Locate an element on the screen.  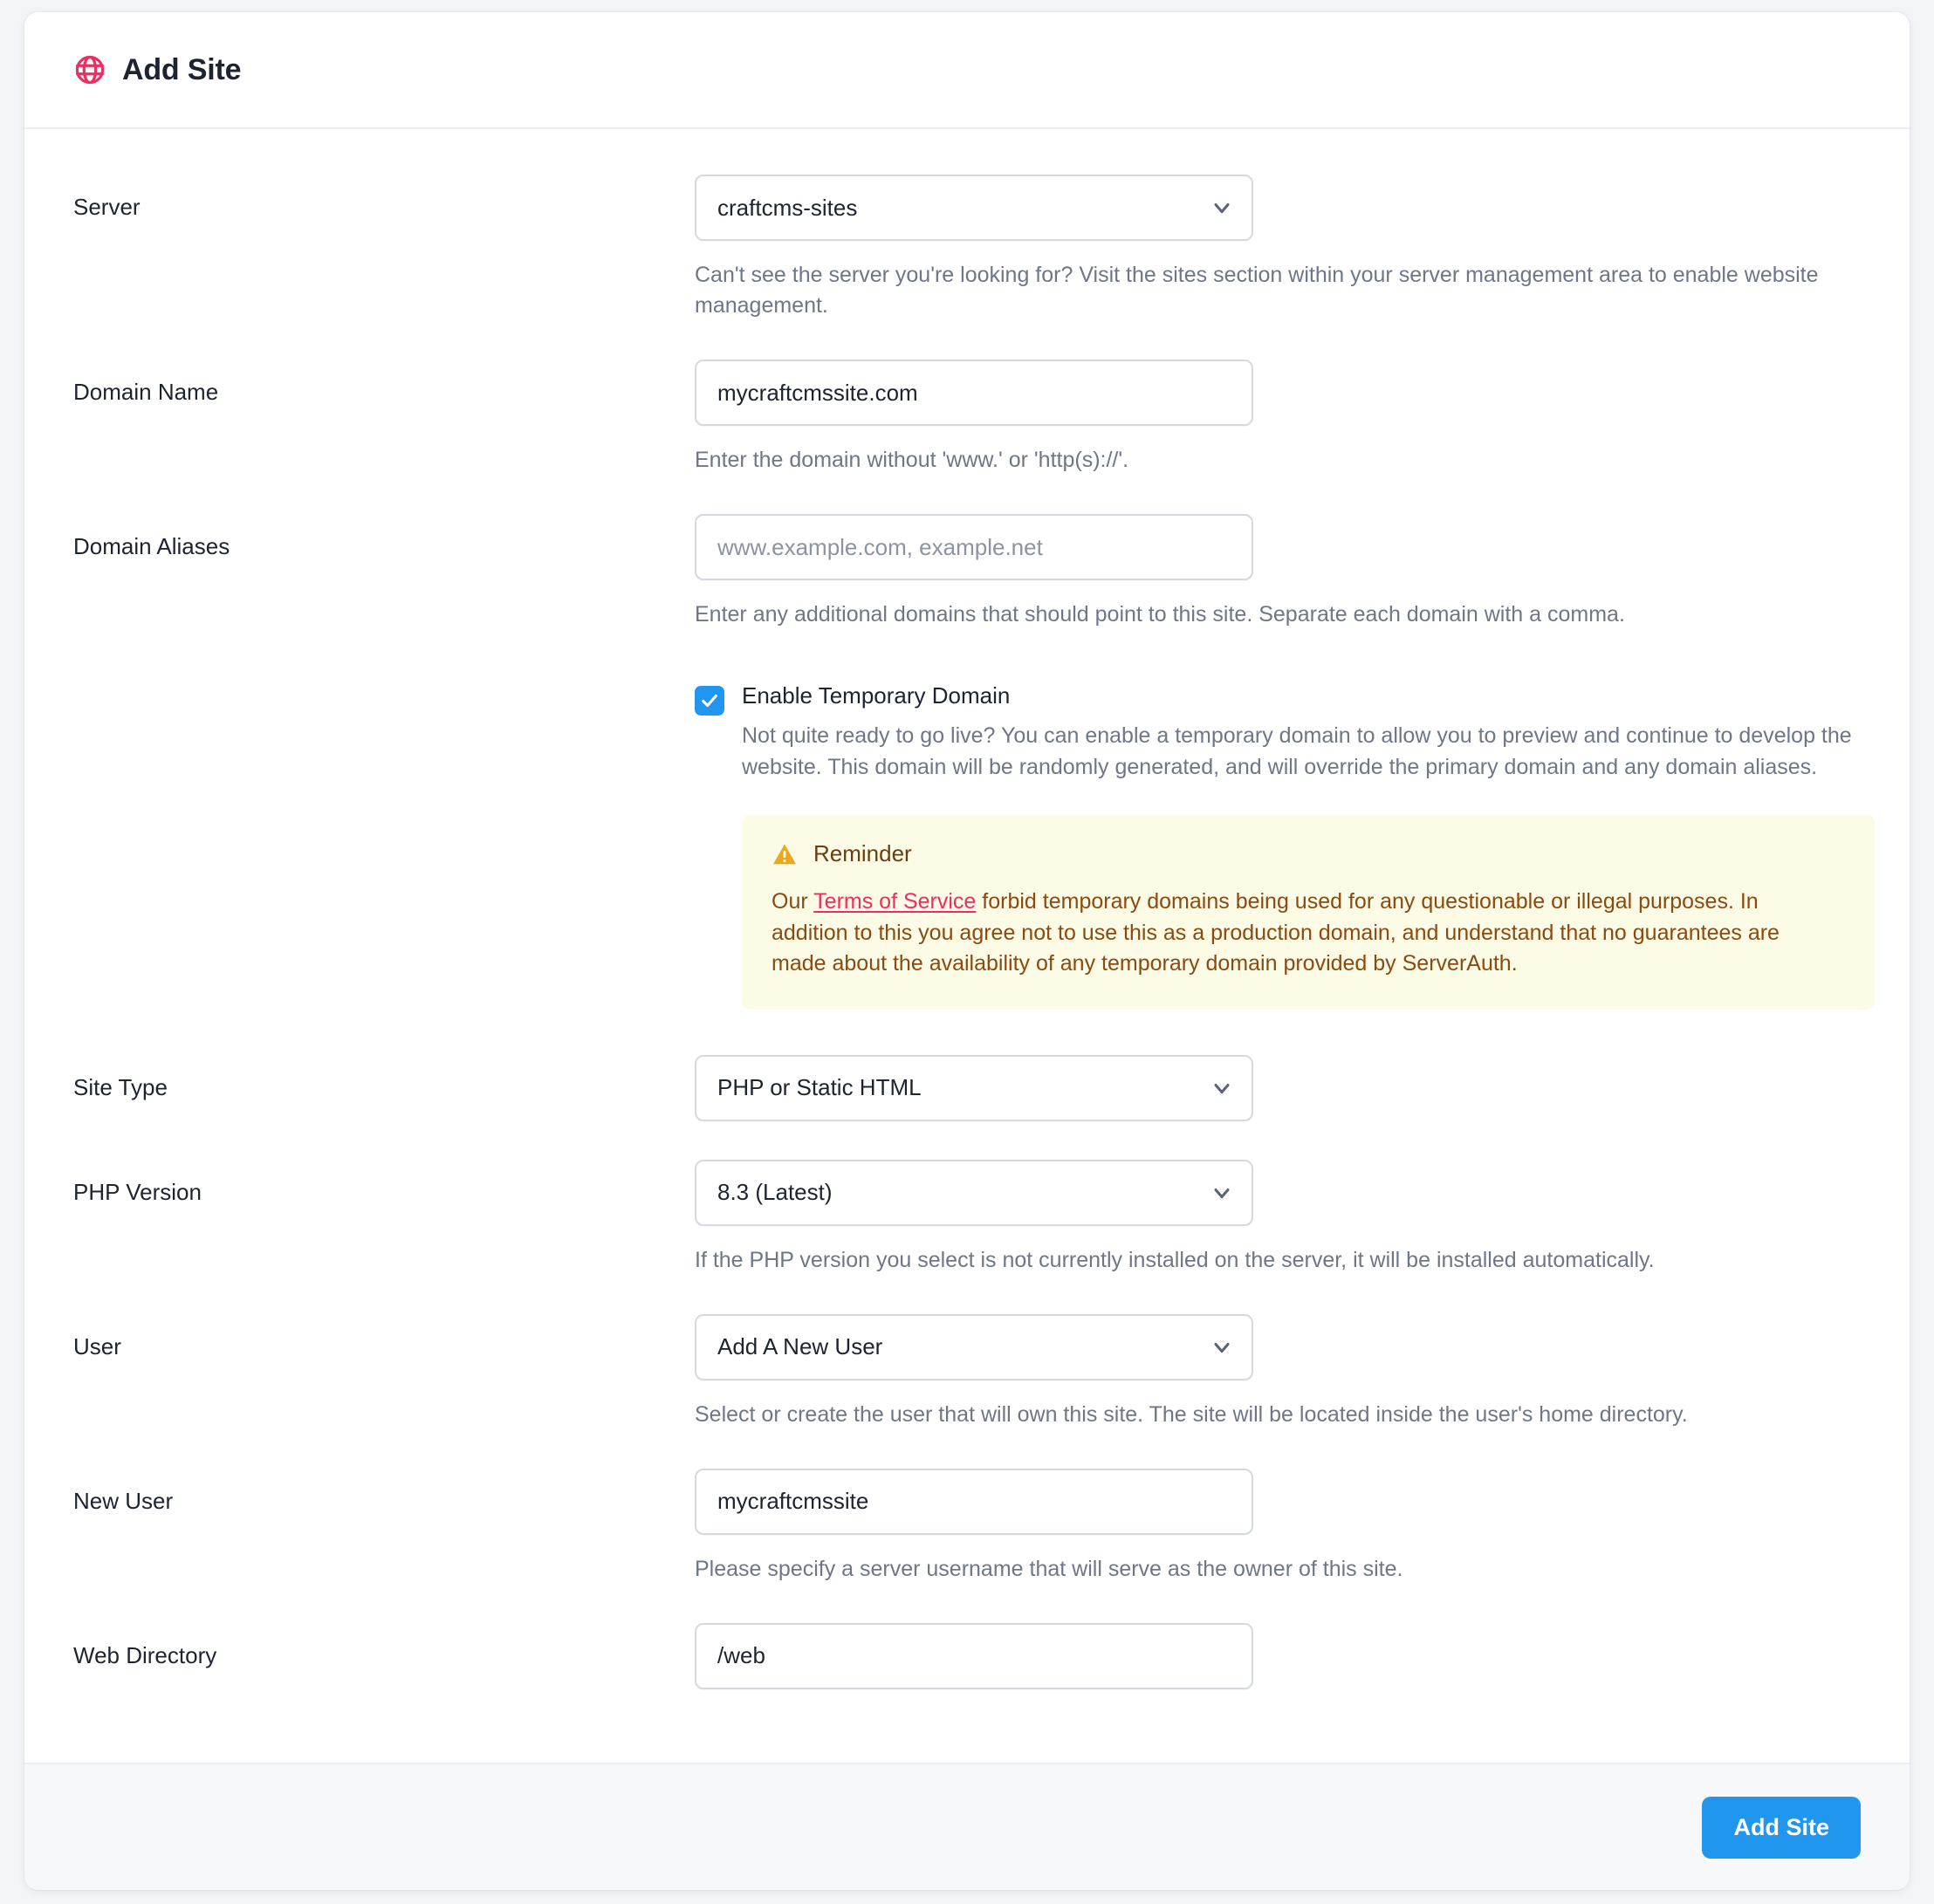
label-server: Server is located at coordinates (107, 207).